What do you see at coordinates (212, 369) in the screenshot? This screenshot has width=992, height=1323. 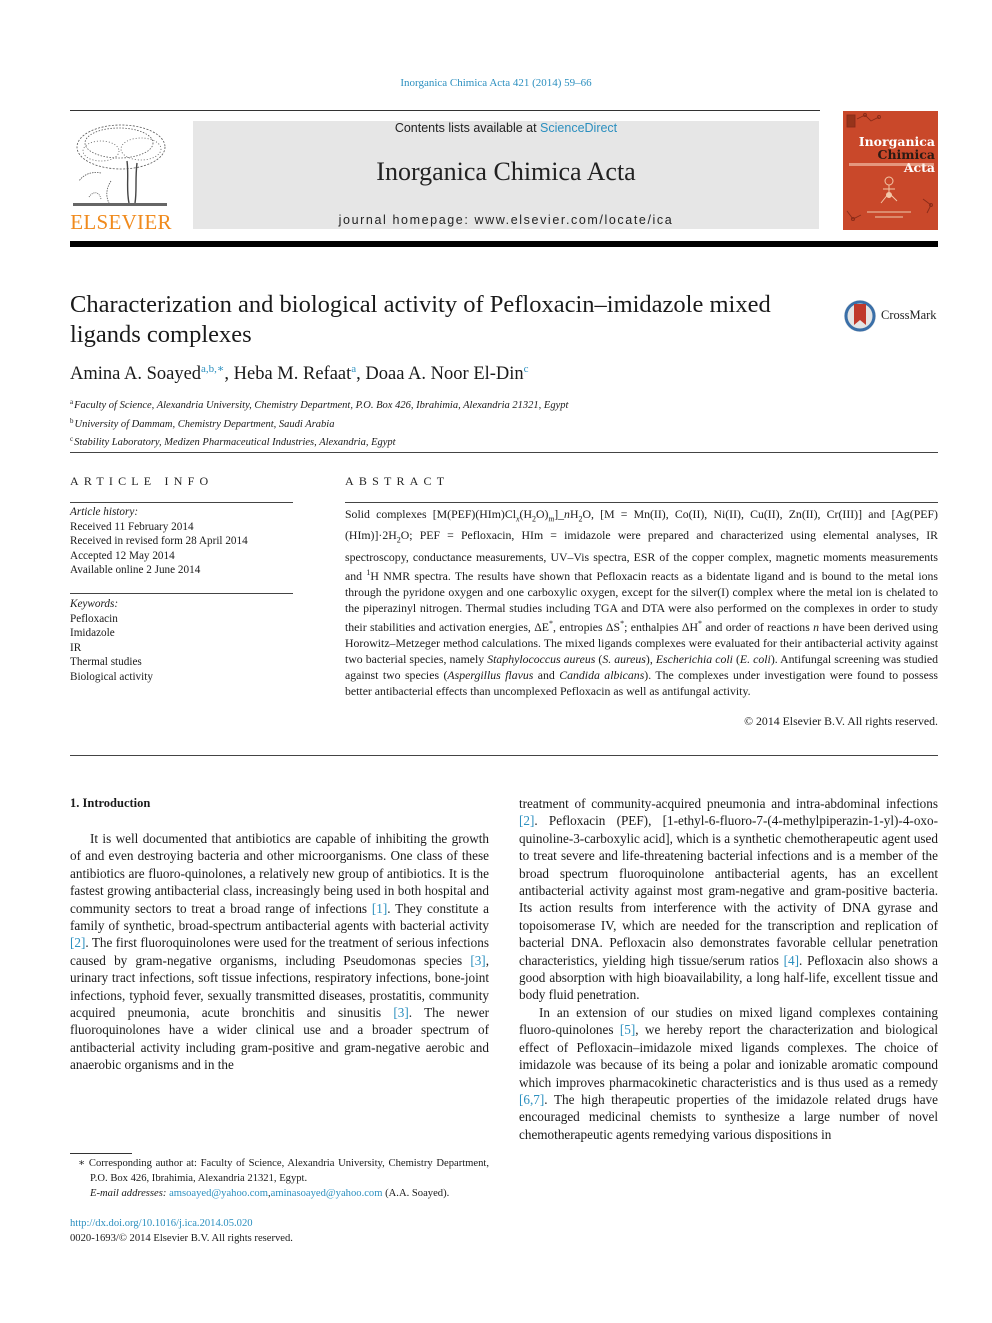 I see `author-affiliation-marks: a,b,∗` at bounding box center [212, 369].